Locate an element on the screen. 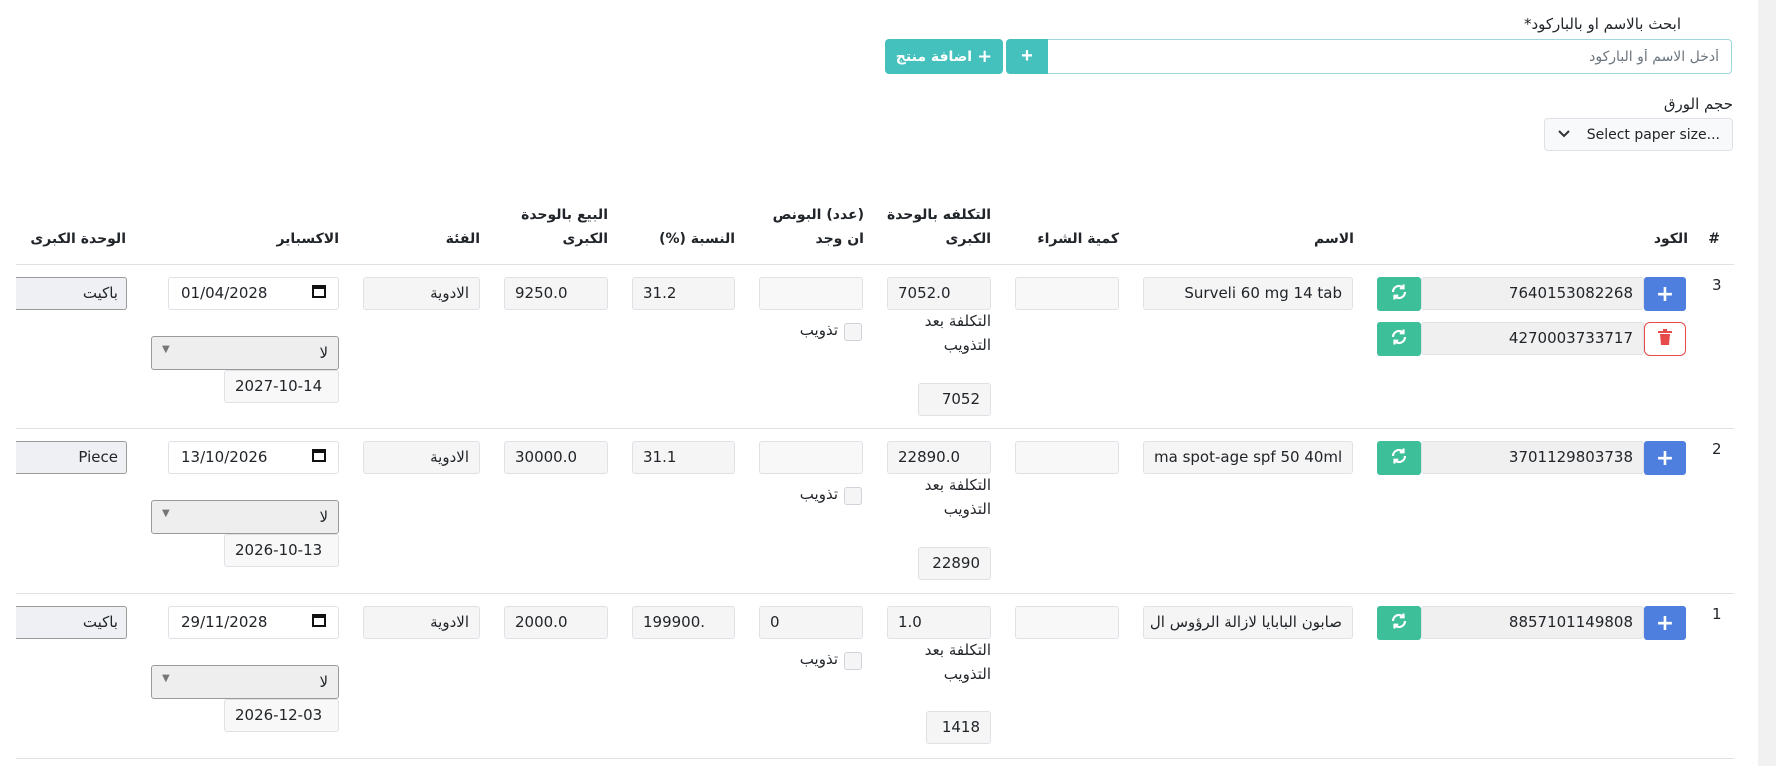  bonus-checkbox-label: تذويب is located at coordinates (818, 659).